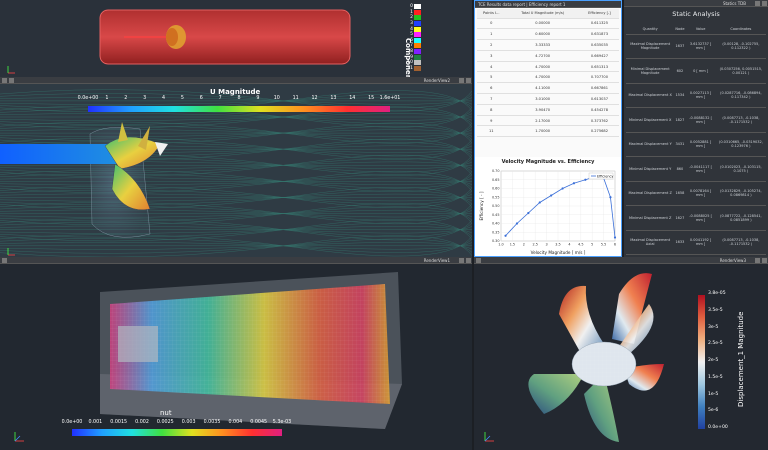 Image resolution: width=768 pixels, height=450 pixels. I want to click on table-row: 7 3.01000 0.613037, so click(548, 99).